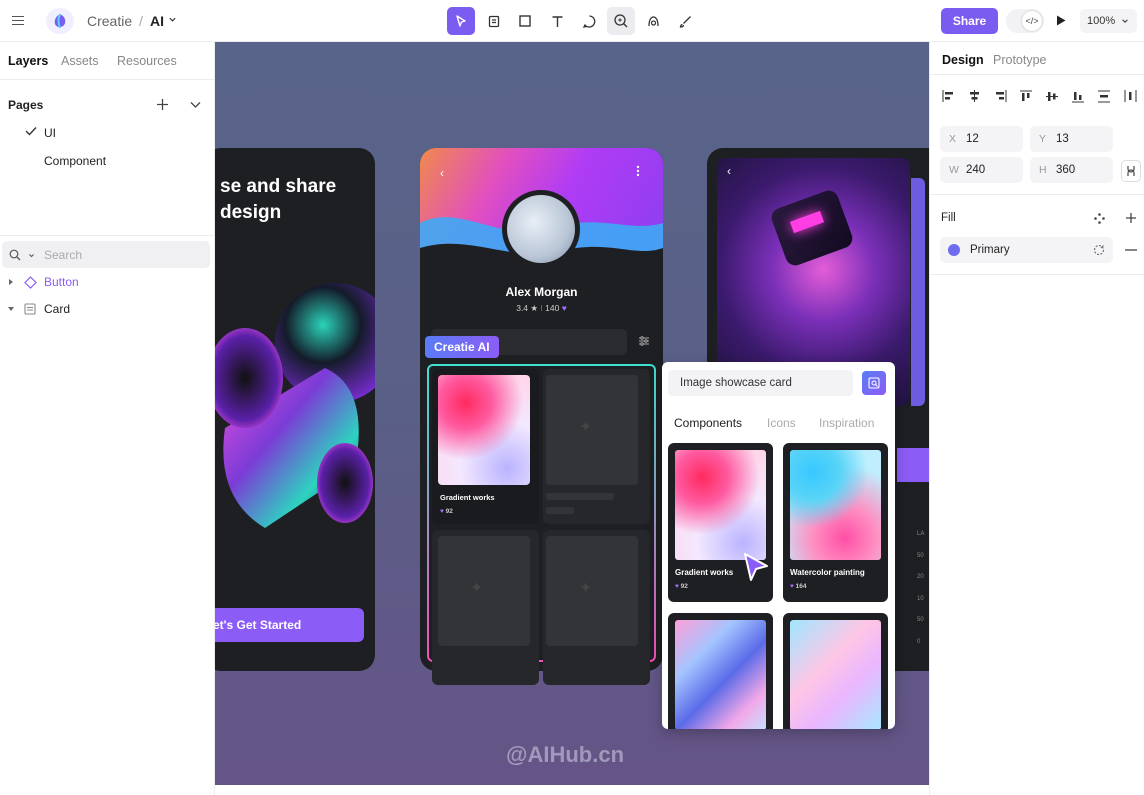 This screenshot has height=795, width=1144. What do you see at coordinates (1131, 171) in the screenshot?
I see `constrain-proportions-icon` at bounding box center [1131, 171].